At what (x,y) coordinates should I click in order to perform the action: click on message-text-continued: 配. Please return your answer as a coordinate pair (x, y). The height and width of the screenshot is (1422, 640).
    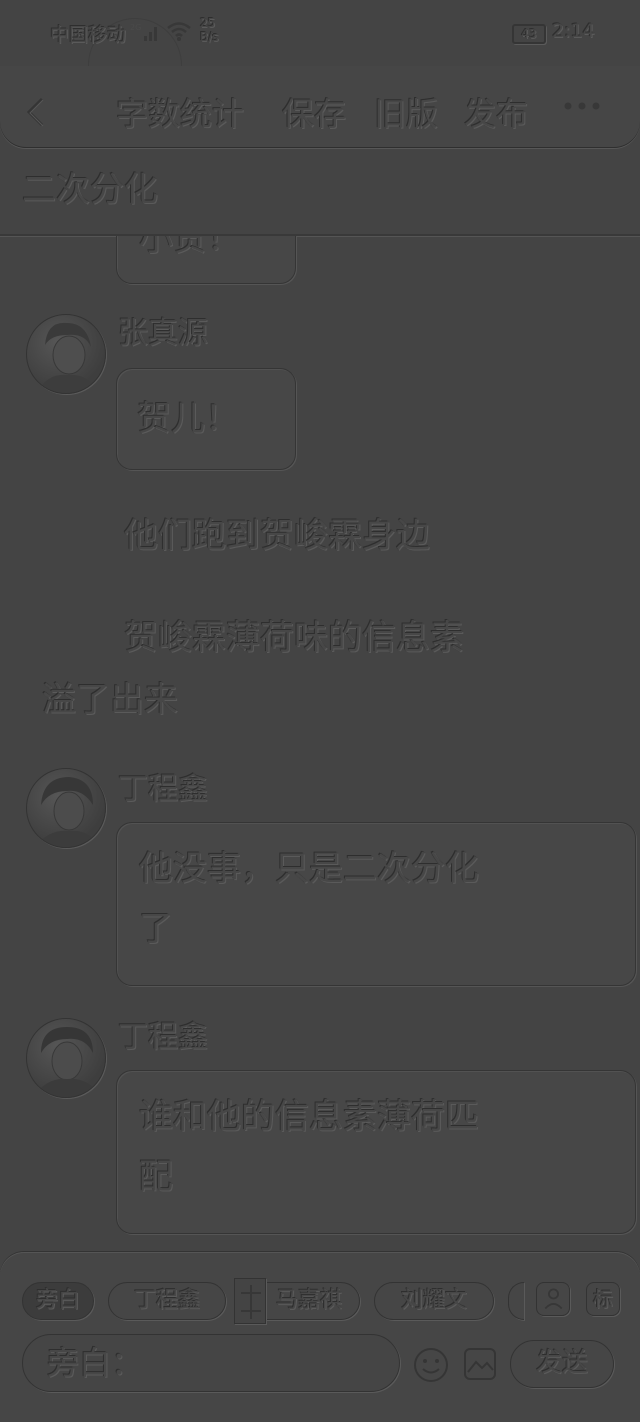
    Looking at the image, I should click on (156, 1177).